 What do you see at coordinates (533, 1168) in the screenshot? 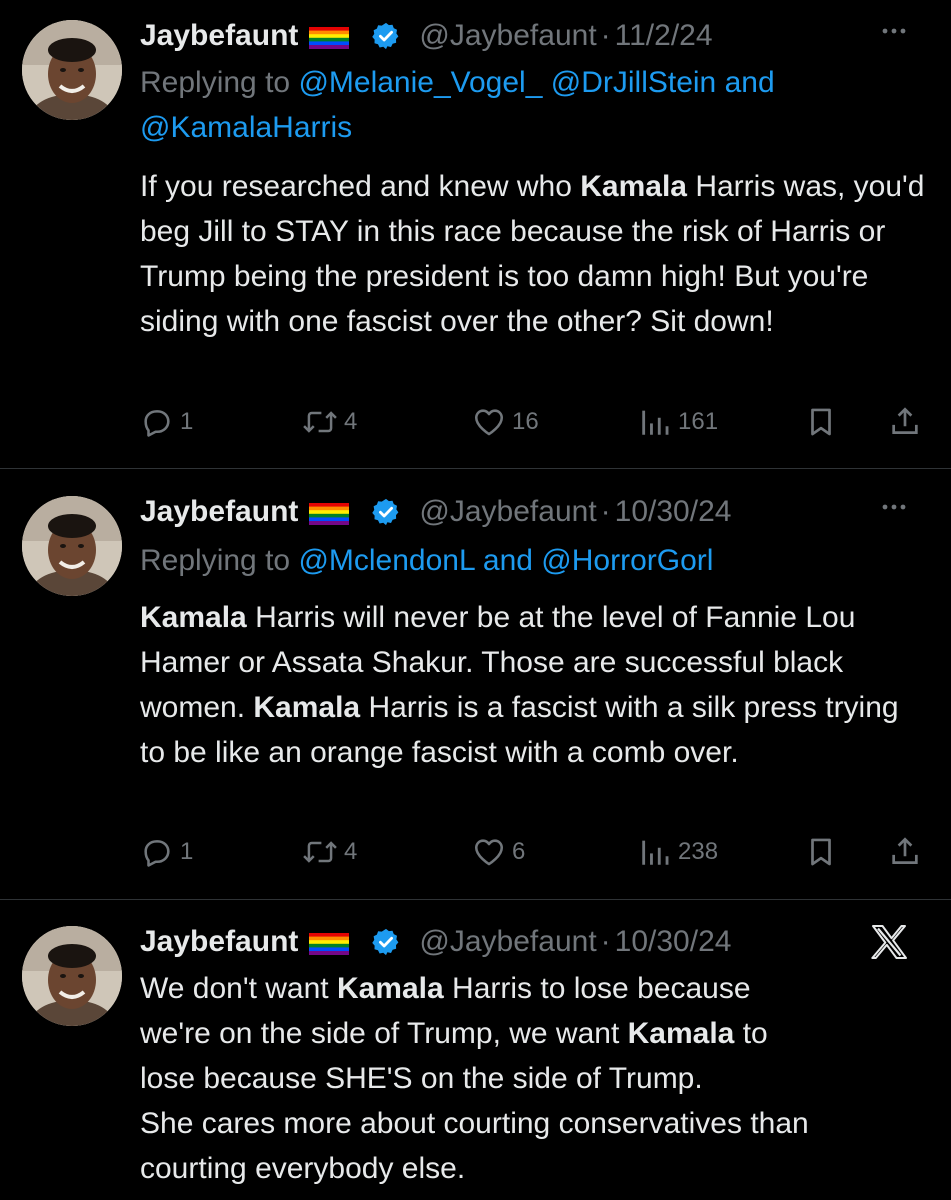
I see `tweet-text-line: courting everybody else.` at bounding box center [533, 1168].